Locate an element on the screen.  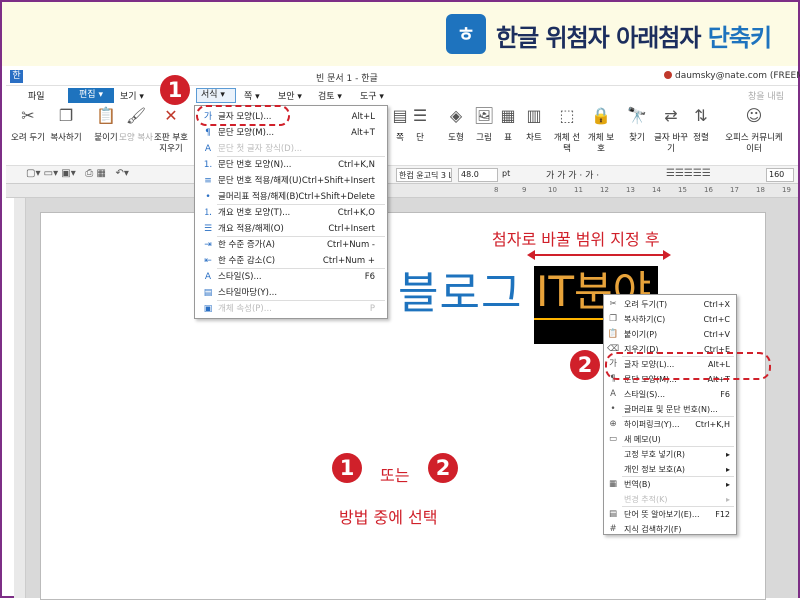
replace-label: 글자 바꾸기 is located at coordinates (671, 143).